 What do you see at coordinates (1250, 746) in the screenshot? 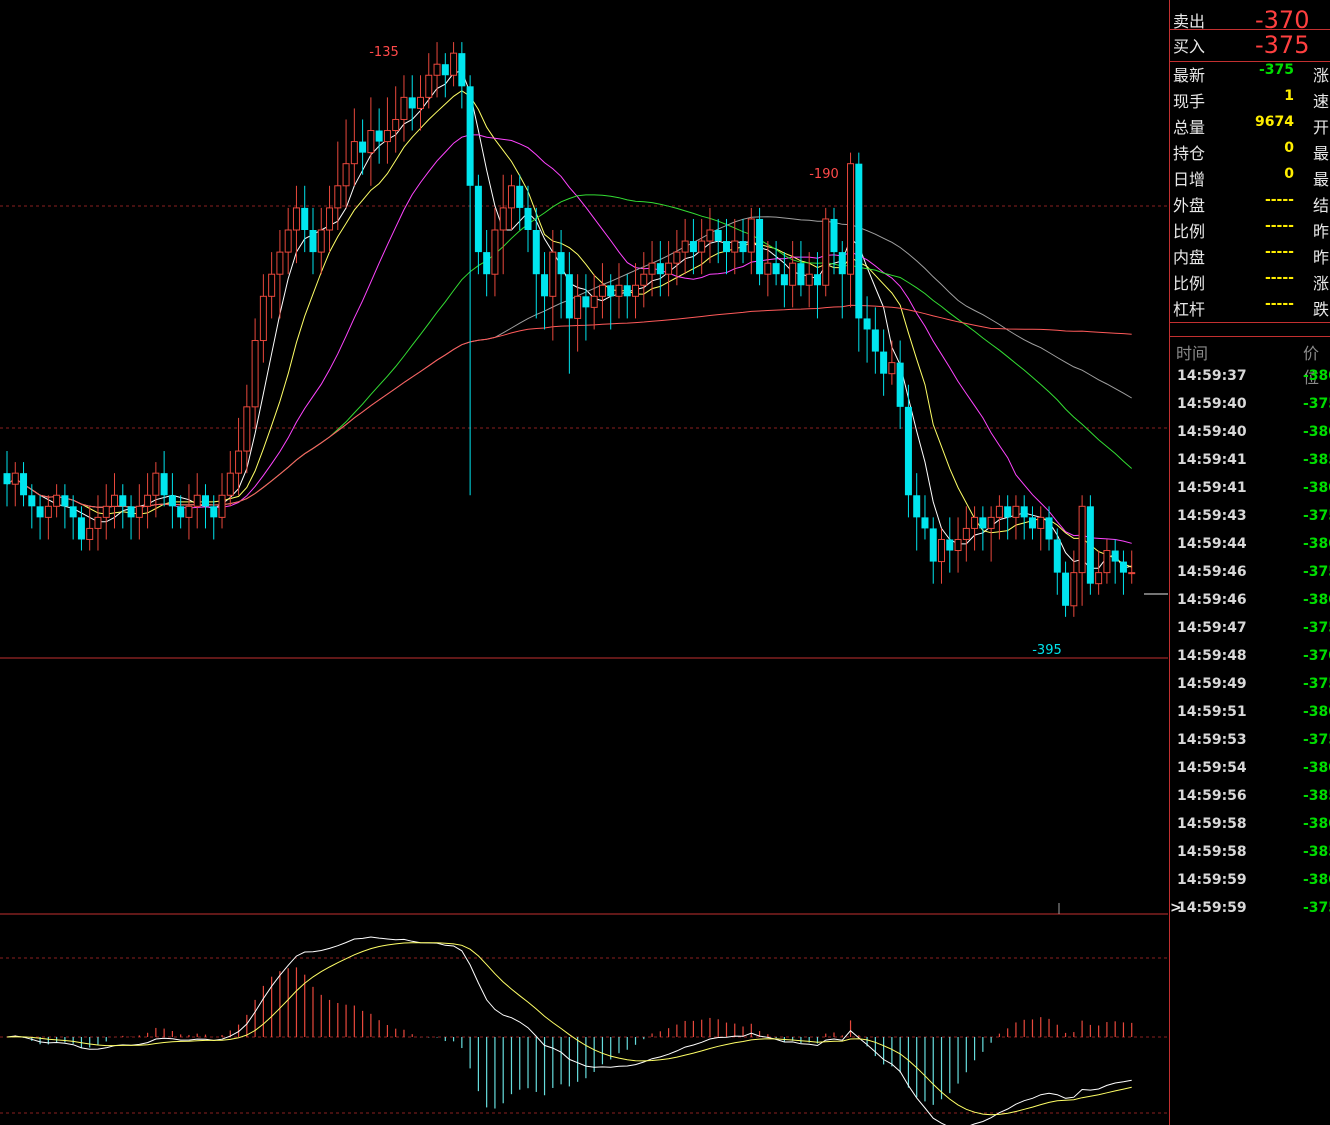
I see `tick-row: 14:59:53 -375` at bounding box center [1250, 746].